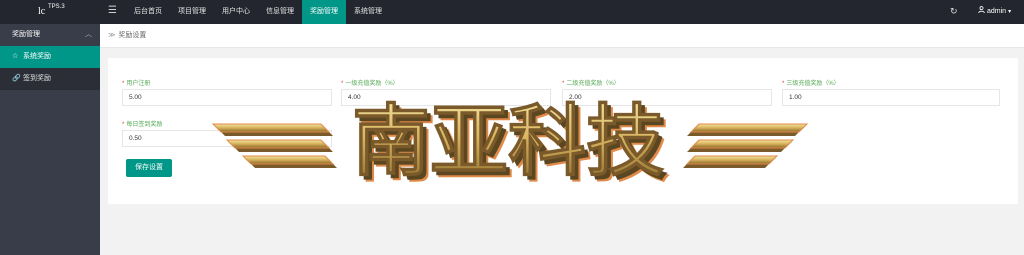 This screenshot has height=255, width=1024. I want to click on field-label-level1: * 一级充值奖励（%）, so click(370, 84).